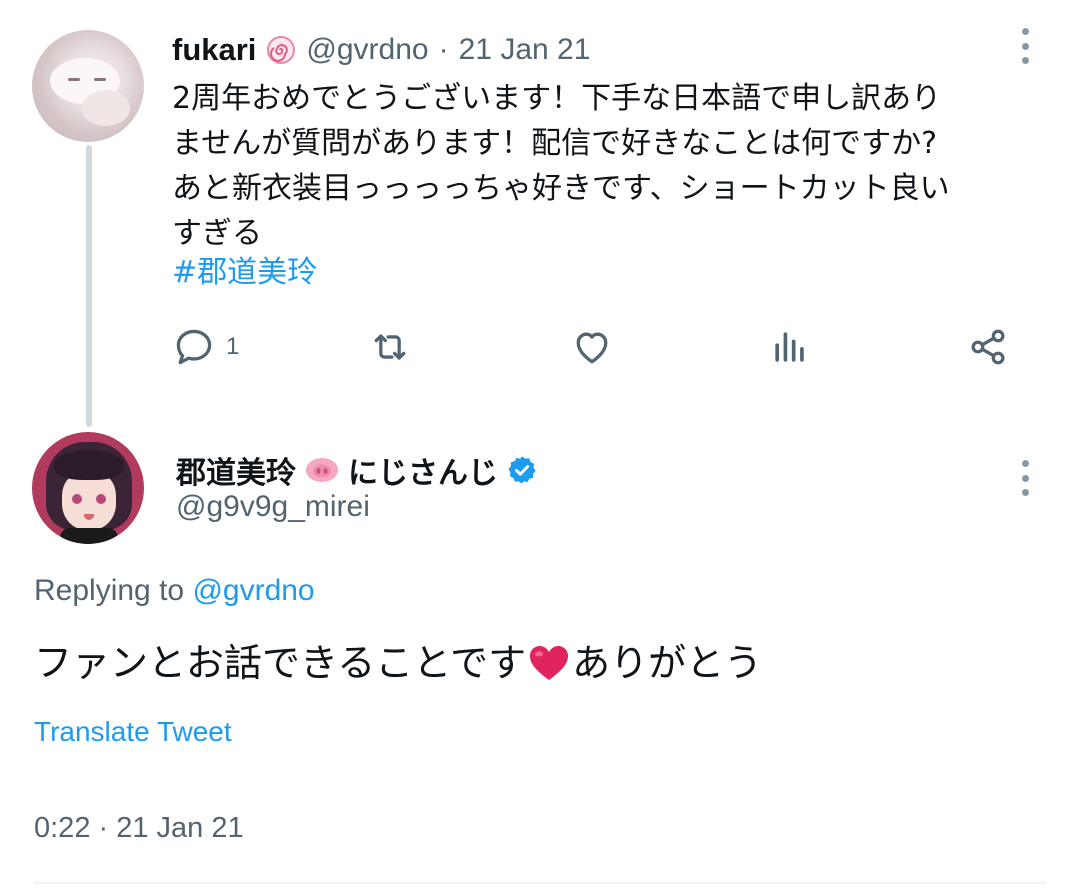 The height and width of the screenshot is (890, 1080). I want to click on reply-tweet-text: ファンとお話できることです ありがとう, so click(398, 663).